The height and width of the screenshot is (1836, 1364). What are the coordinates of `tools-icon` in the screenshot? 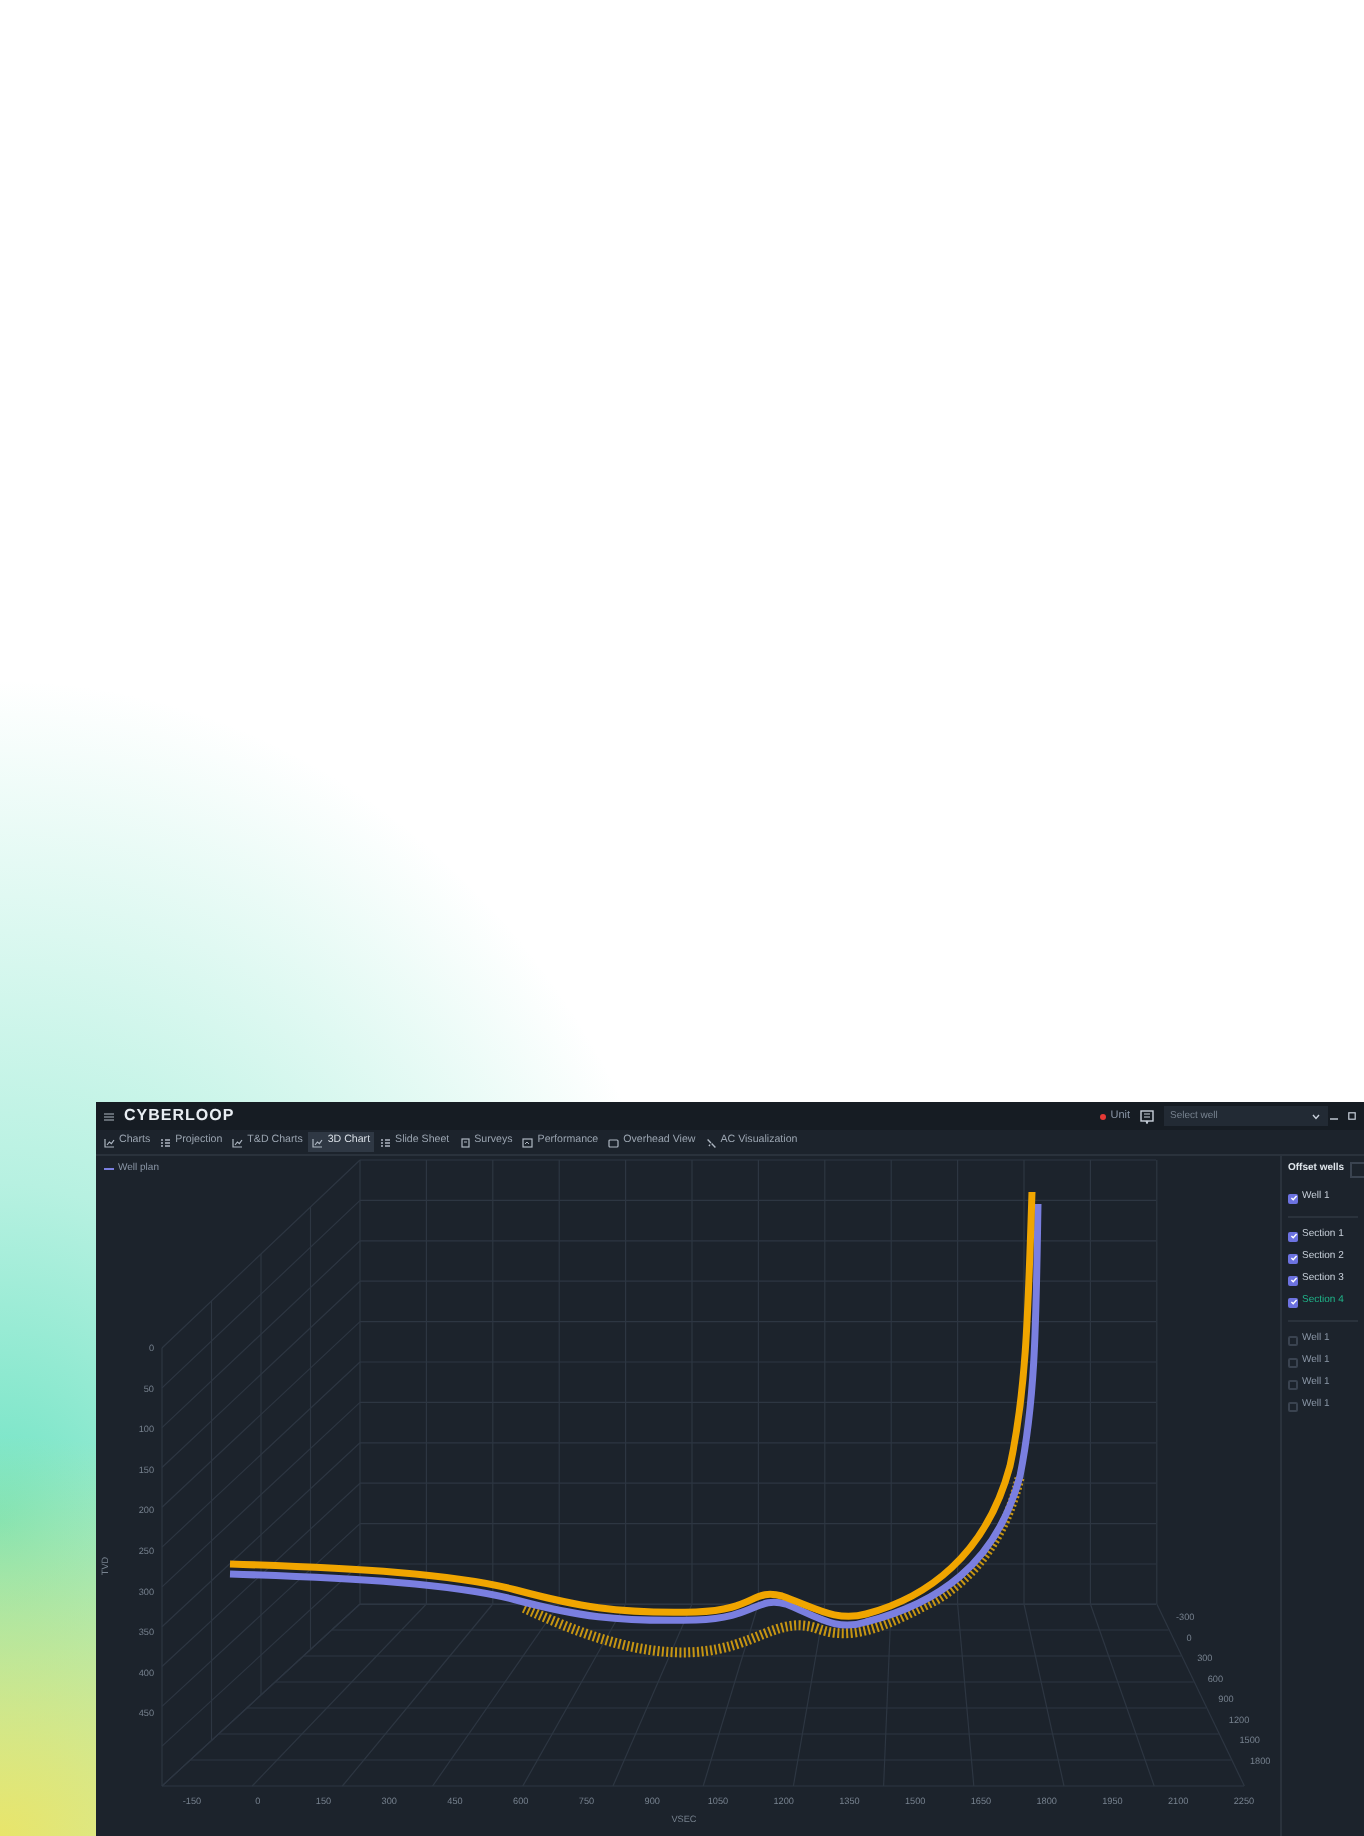 It's located at (711, 1142).